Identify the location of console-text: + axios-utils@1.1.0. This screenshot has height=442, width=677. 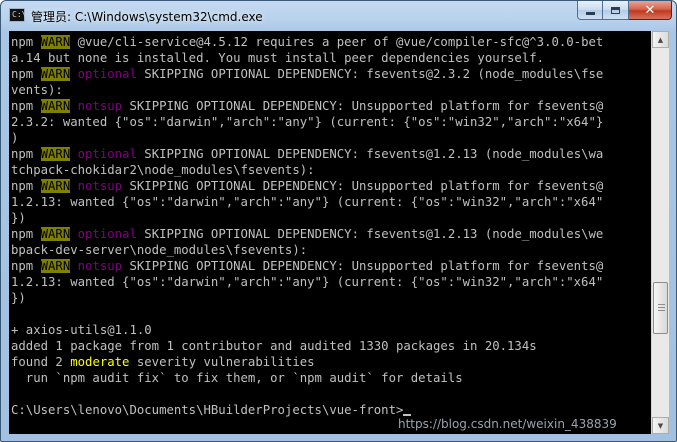
(81, 330).